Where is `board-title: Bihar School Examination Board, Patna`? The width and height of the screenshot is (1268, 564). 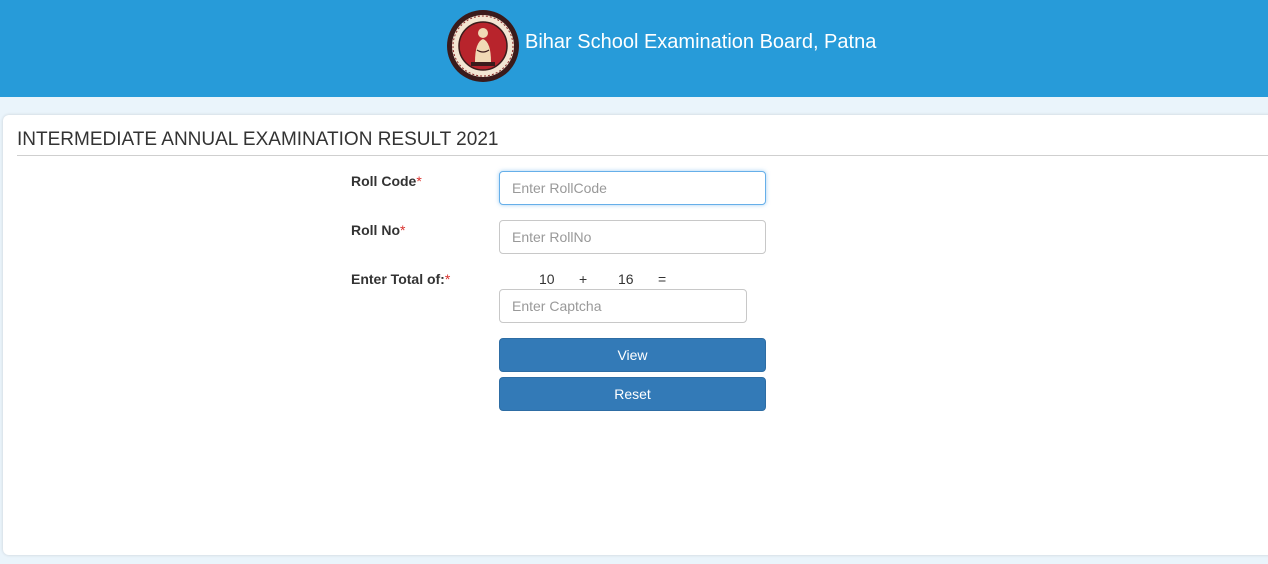
board-title: Bihar School Examination Board, Patna is located at coordinates (701, 42).